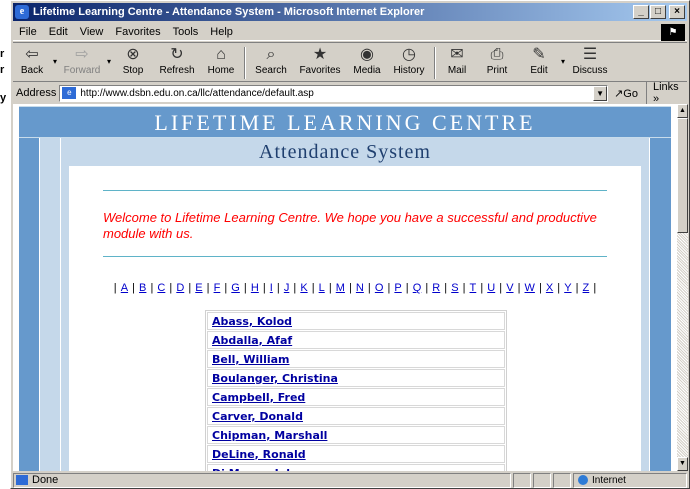 Image resolution: width=690 pixels, height=489 pixels. I want to click on letter-link-e: E, so click(198, 288).